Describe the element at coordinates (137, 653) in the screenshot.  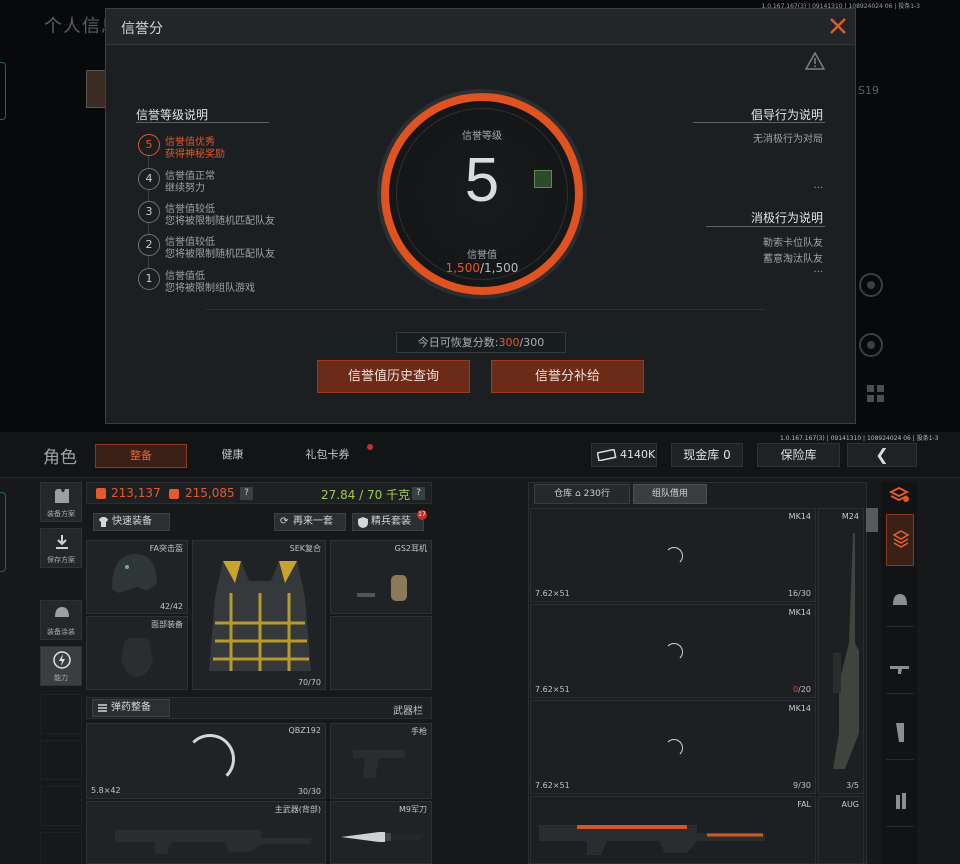
I see `face-slot: 面部装备` at that location.